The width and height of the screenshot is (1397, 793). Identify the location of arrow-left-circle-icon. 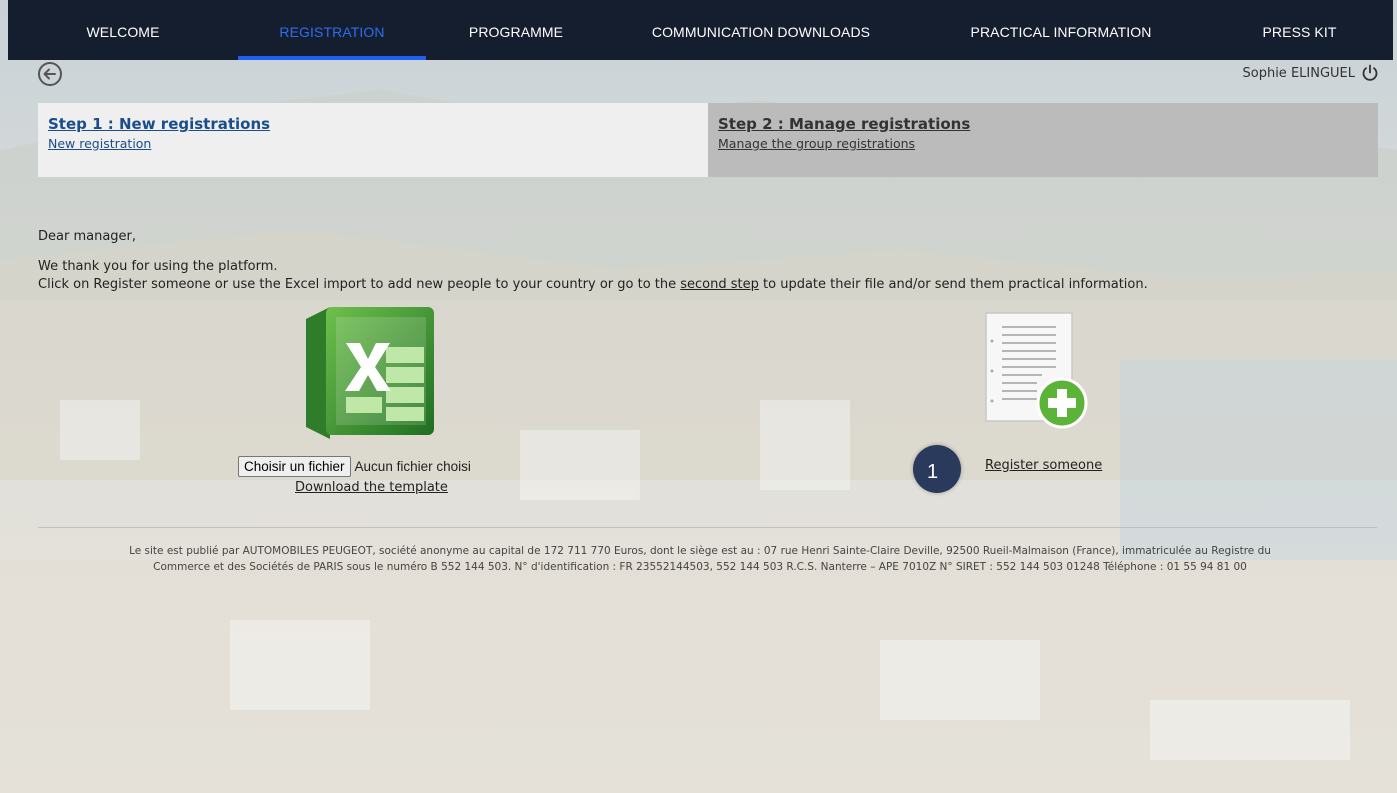
(50, 74).